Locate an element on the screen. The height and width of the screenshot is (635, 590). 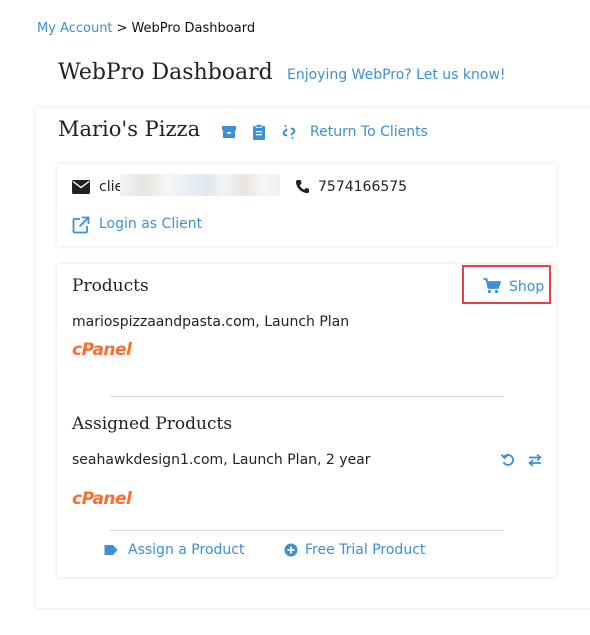
product-item: mariospizzaandpasta.com, Launch Plan is located at coordinates (211, 322).